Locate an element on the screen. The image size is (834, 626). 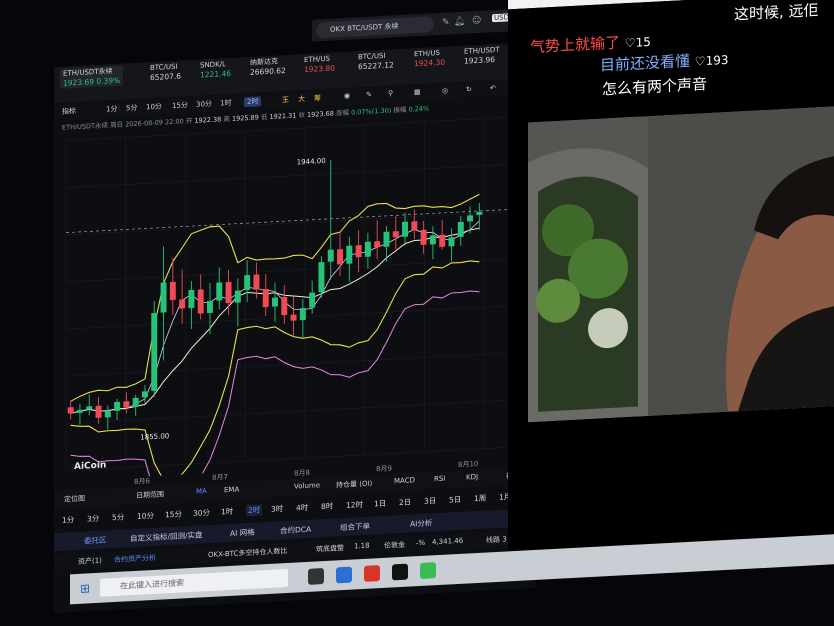
ema-button: EMA is located at coordinates (231, 489).